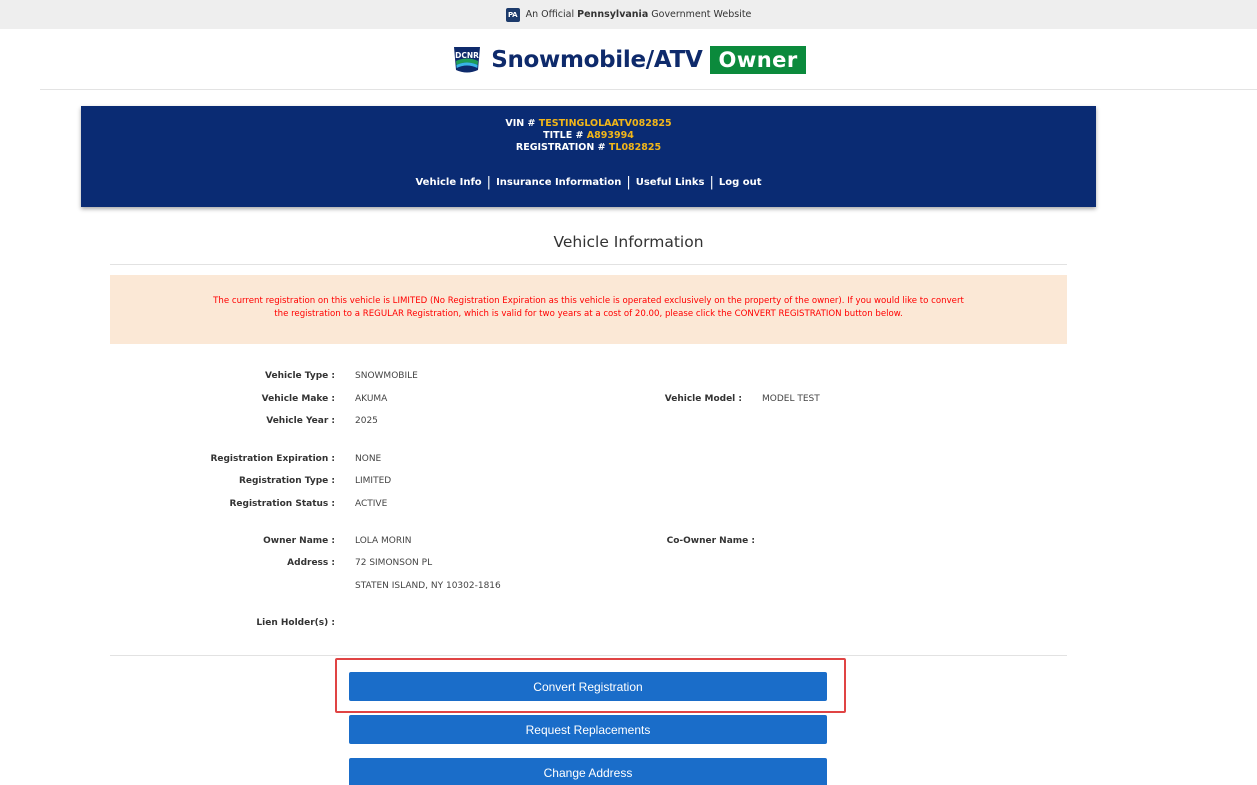 The image size is (1257, 785). Describe the element at coordinates (512, 14) in the screenshot. I see `pa-badge-icon: PA` at that location.